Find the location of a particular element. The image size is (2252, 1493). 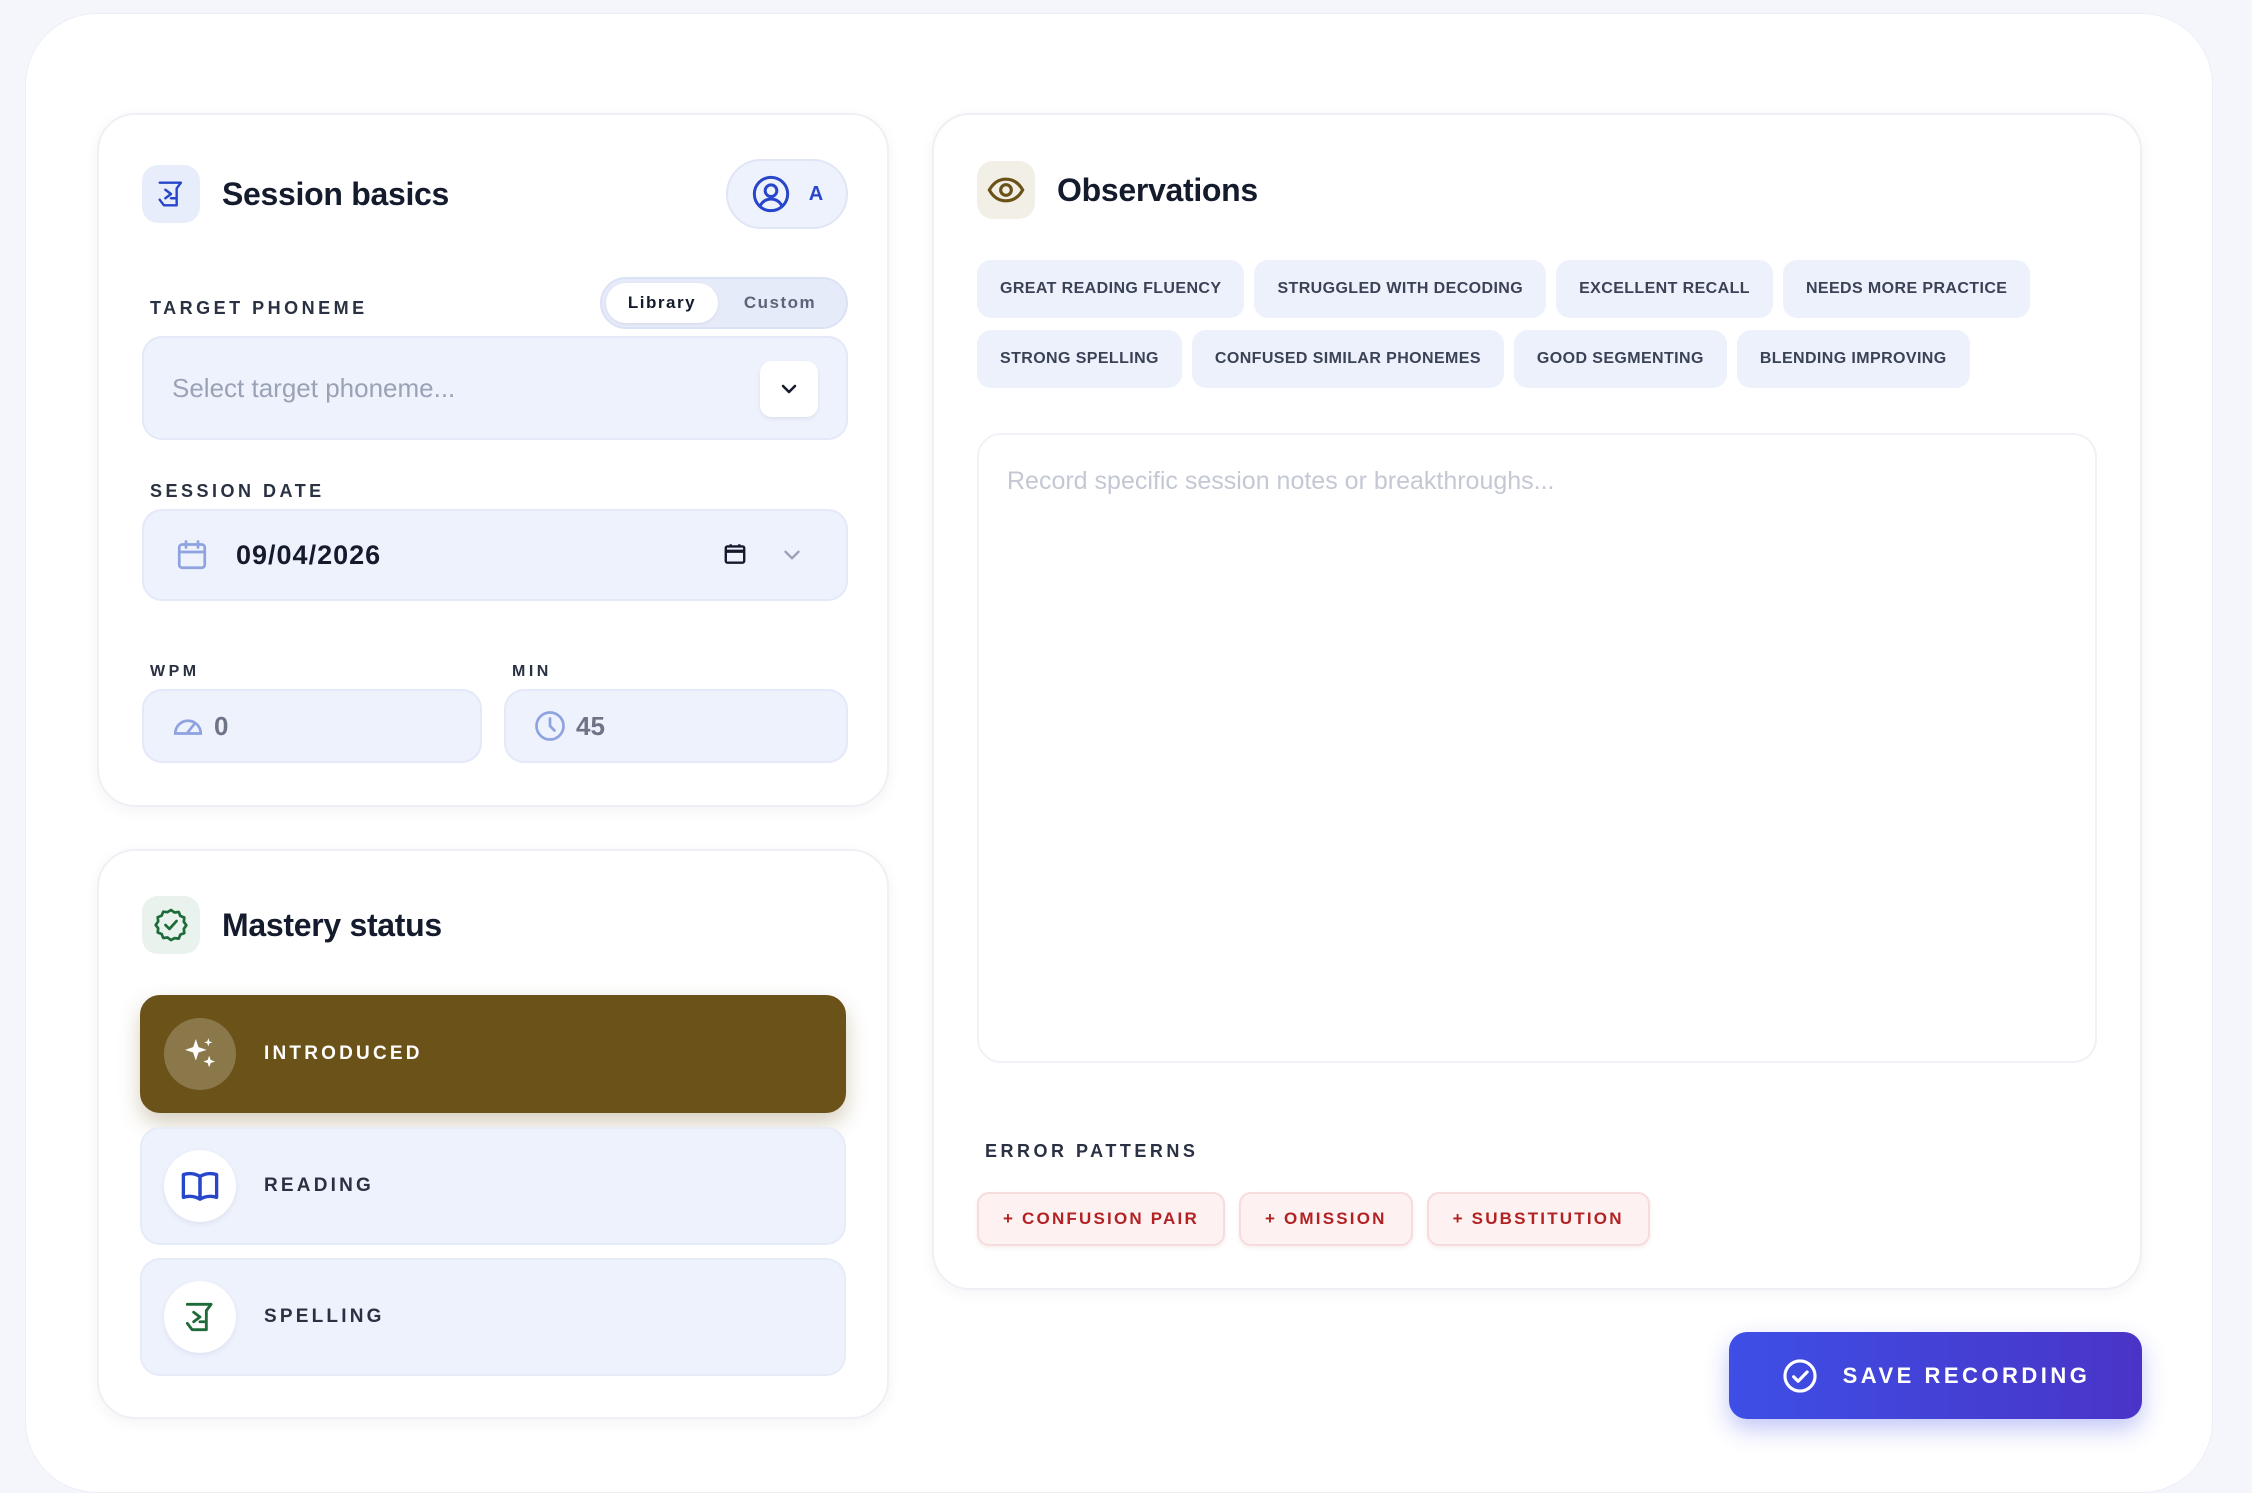

mastery-option-label: SPELLING is located at coordinates (324, 1316).